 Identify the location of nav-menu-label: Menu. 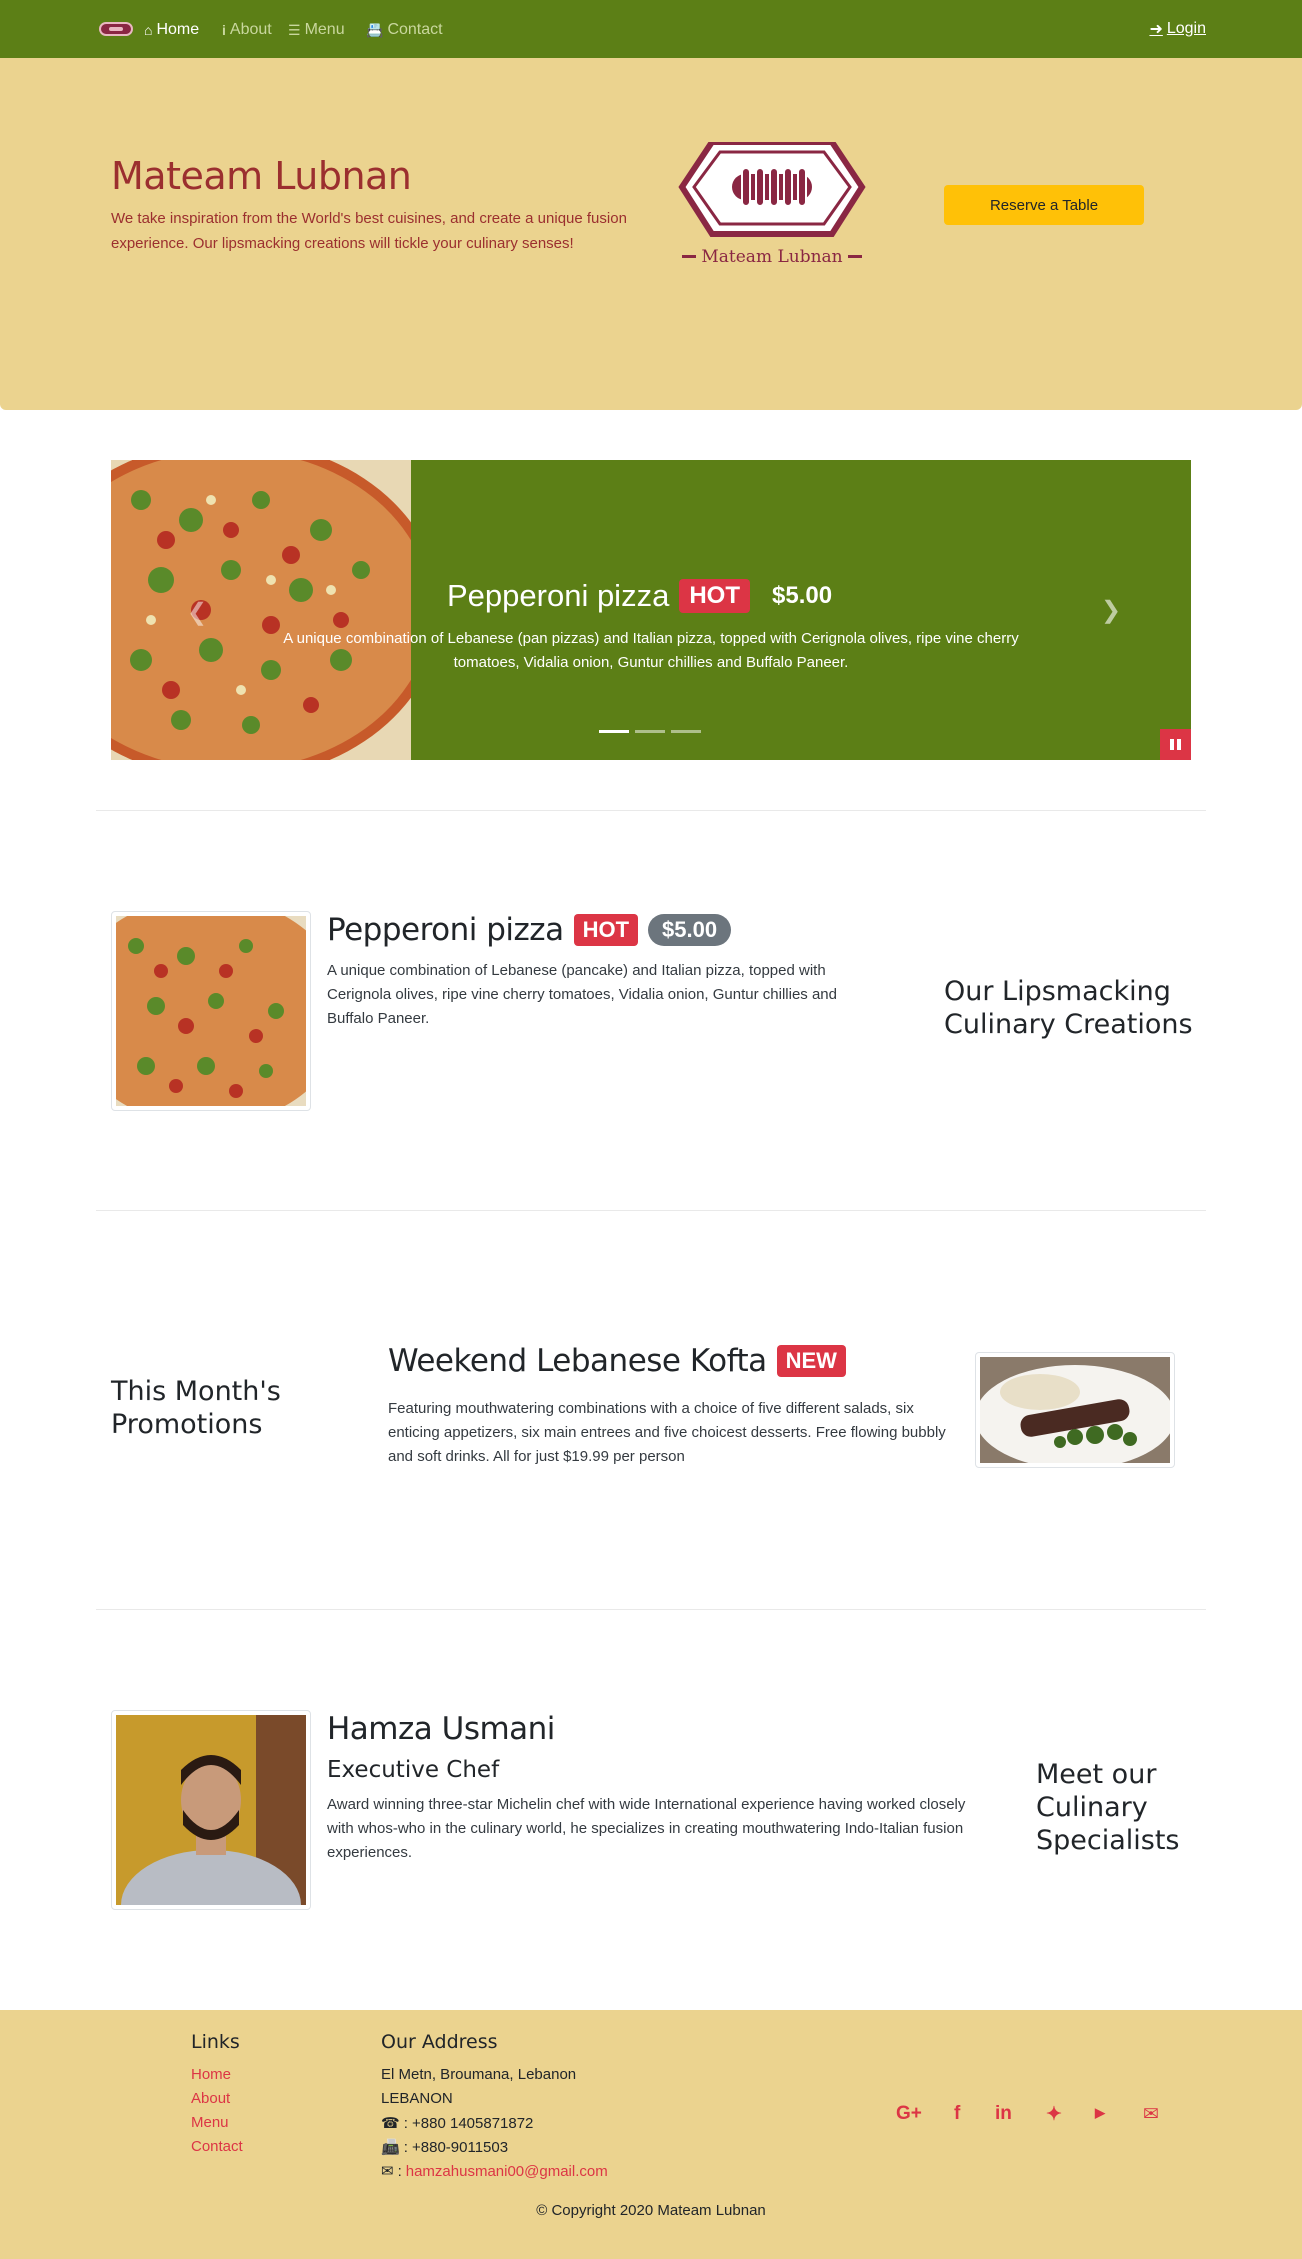
(324, 29).